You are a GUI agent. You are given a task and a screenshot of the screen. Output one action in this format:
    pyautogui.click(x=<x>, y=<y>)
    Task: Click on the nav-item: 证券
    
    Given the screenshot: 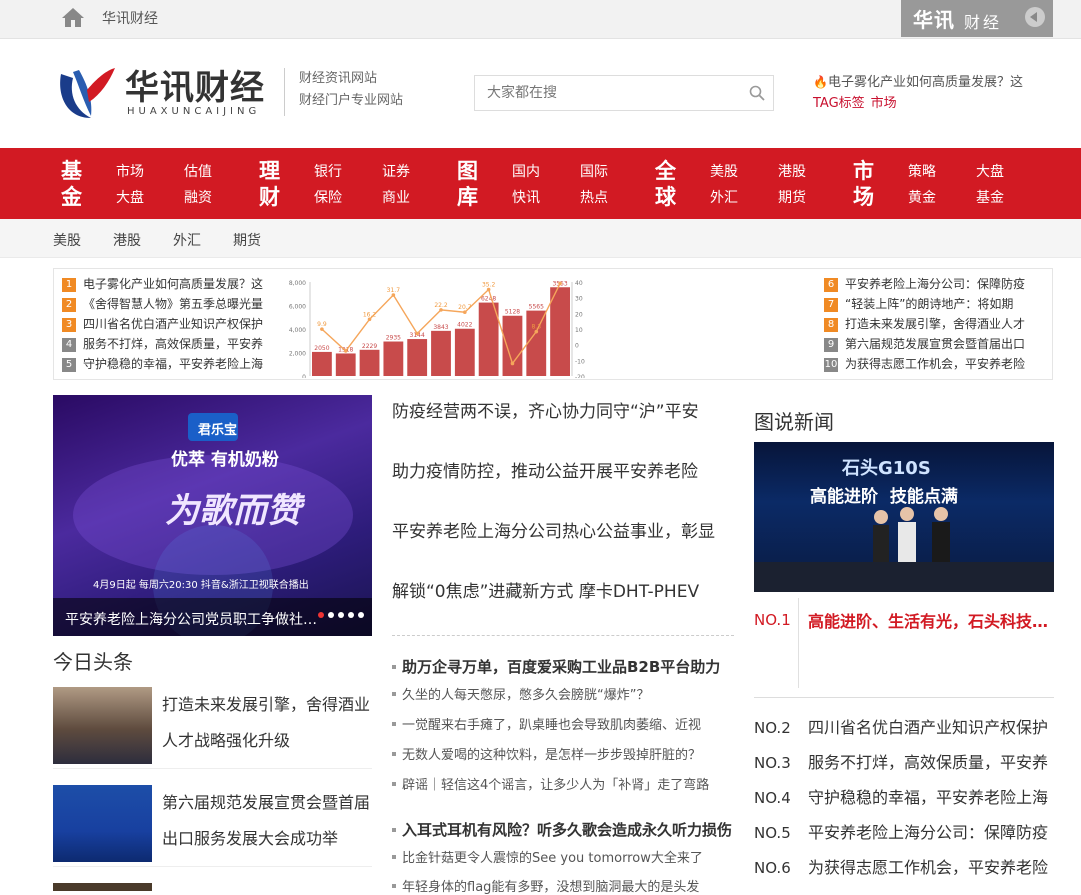 What is the action you would take?
    pyautogui.click(x=396, y=171)
    